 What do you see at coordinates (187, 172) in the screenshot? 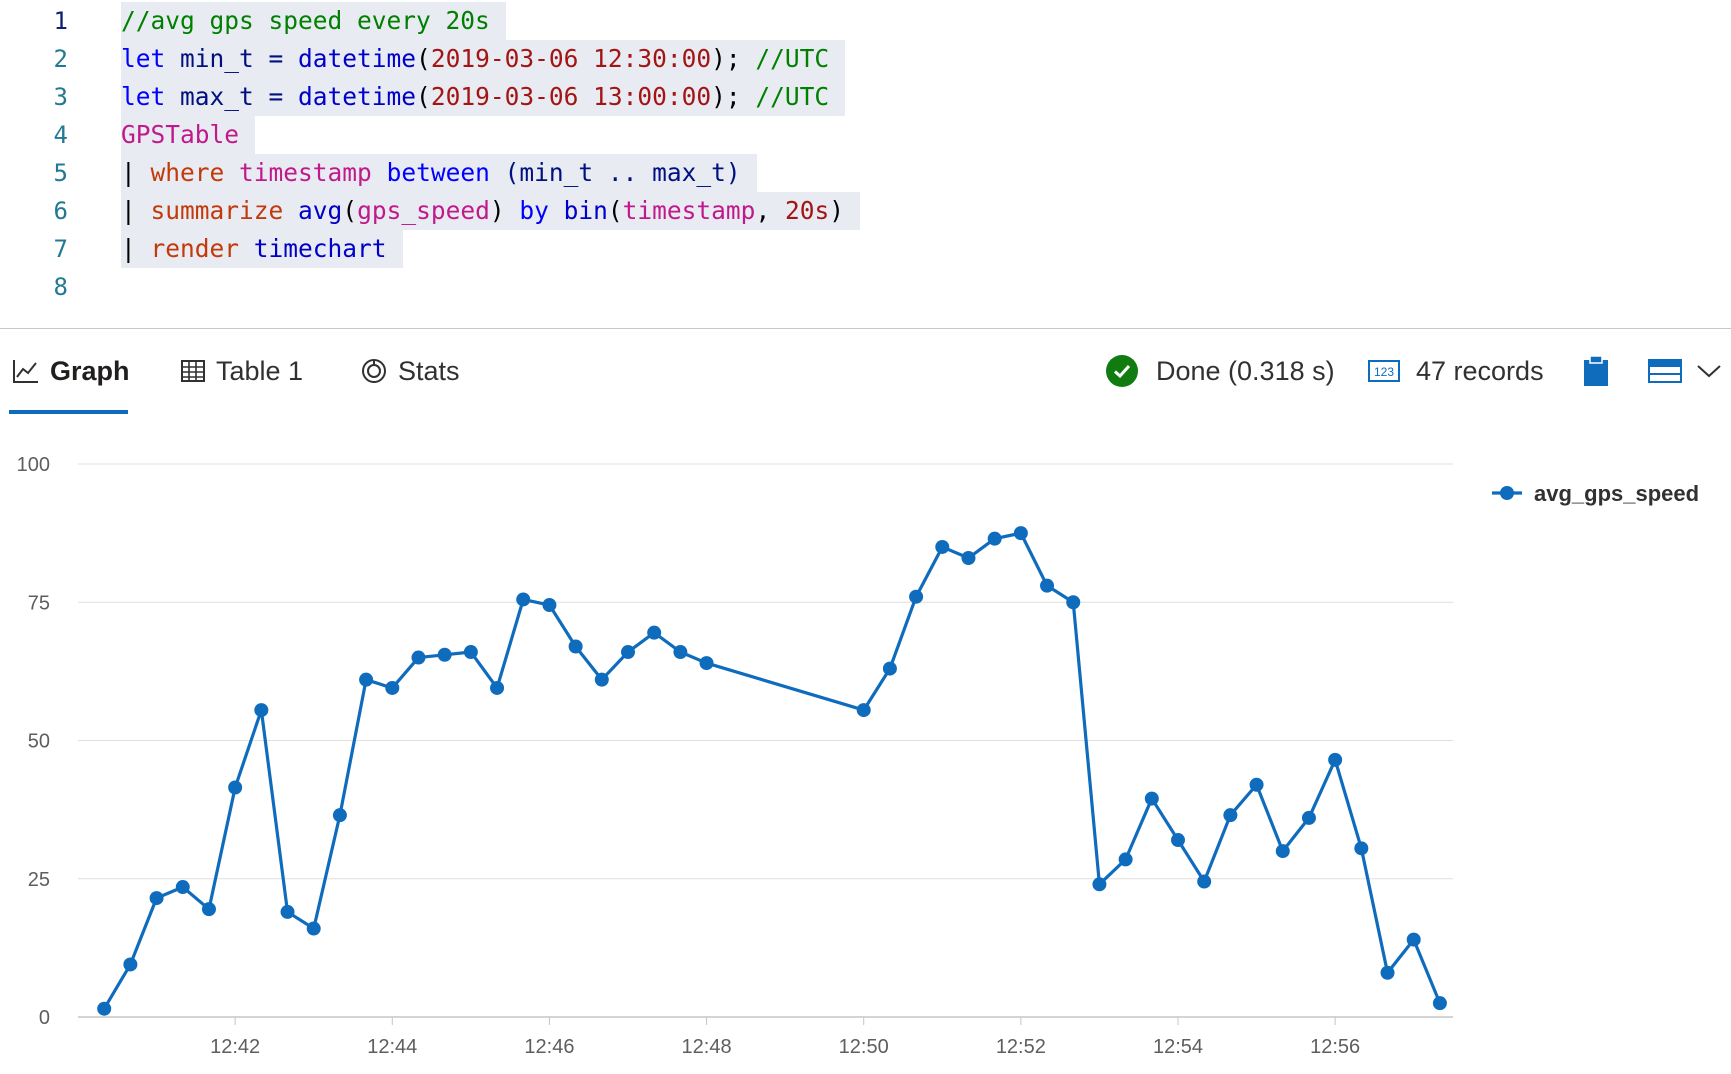
I see `code-token: where` at bounding box center [187, 172].